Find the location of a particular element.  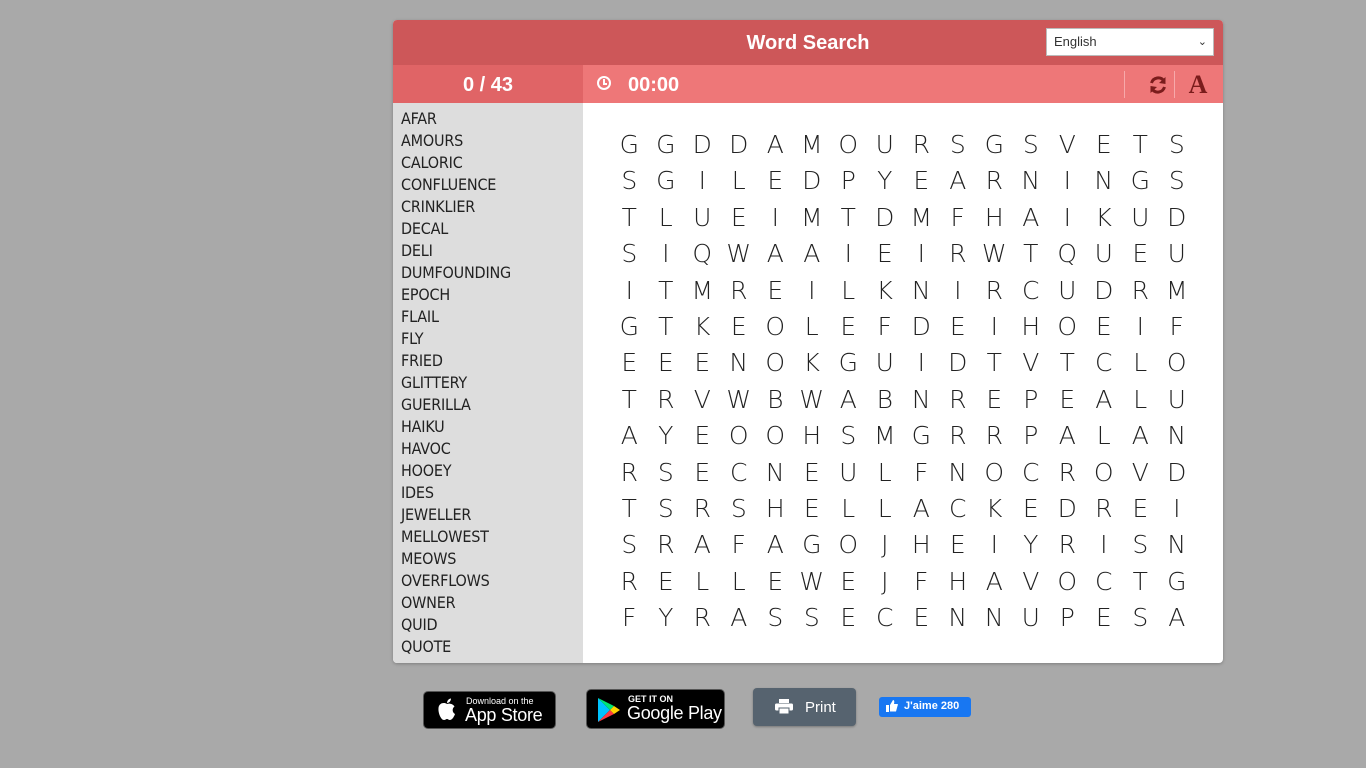

grid-cell: K is located at coordinates (994, 509).